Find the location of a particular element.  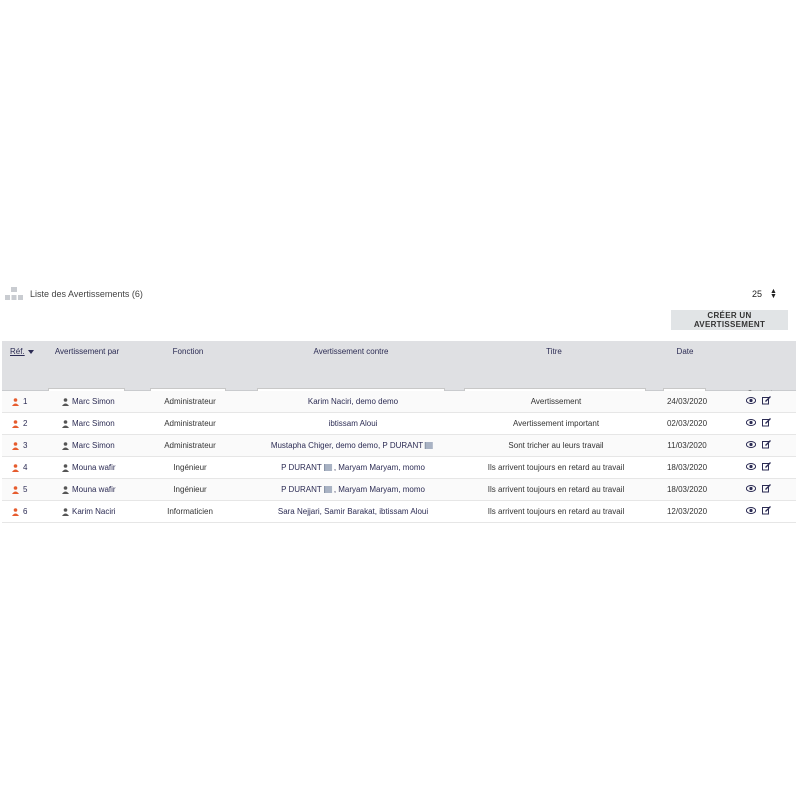

function-cell: Ingénieur is located at coordinates (190, 489).